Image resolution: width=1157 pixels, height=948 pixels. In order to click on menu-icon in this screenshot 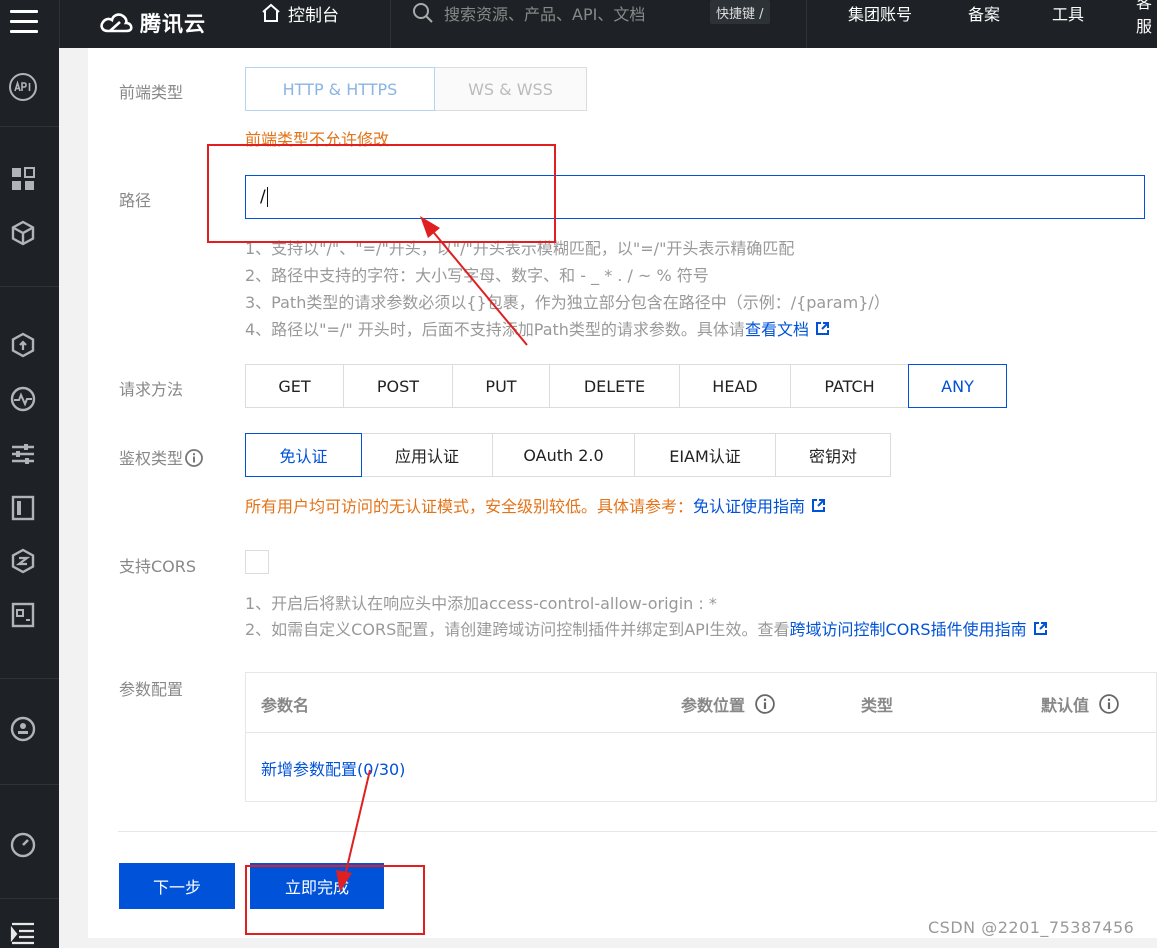, I will do `click(24, 23)`.